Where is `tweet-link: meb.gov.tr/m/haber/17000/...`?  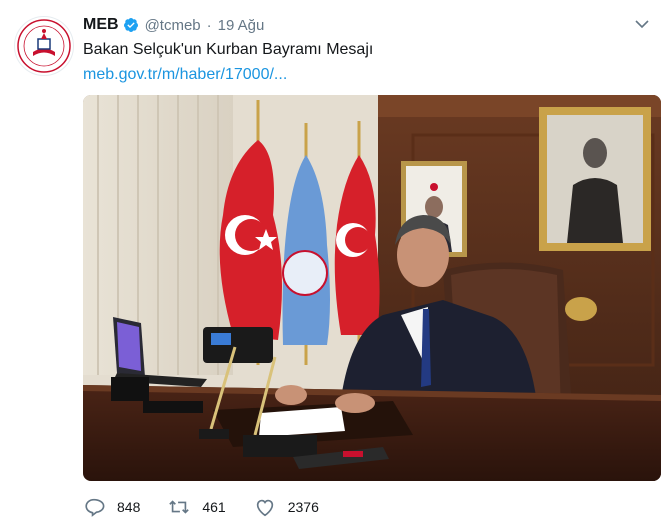 tweet-link: meb.gov.tr/m/haber/17000/... is located at coordinates (185, 75).